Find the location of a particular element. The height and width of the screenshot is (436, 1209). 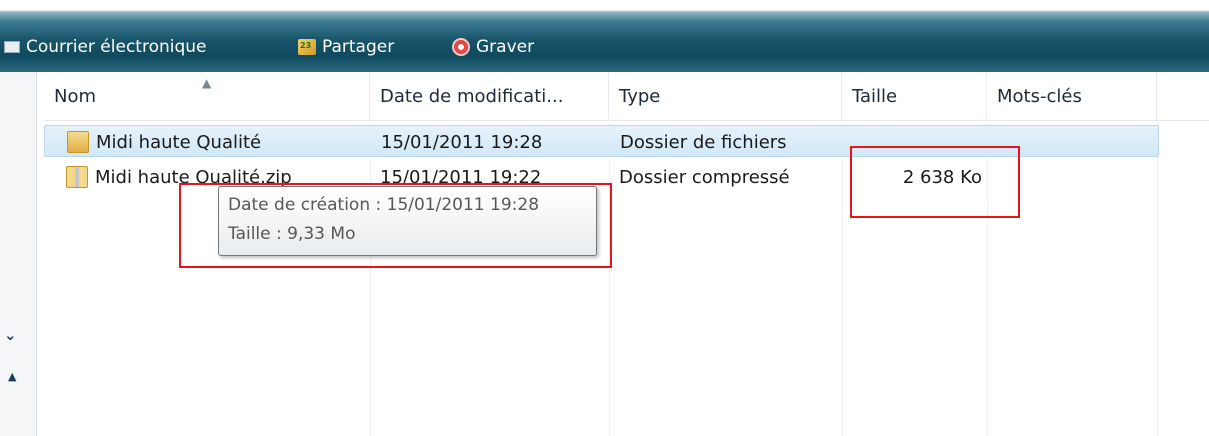

column-header-keywords: Mots-clés is located at coordinates (1072, 96).